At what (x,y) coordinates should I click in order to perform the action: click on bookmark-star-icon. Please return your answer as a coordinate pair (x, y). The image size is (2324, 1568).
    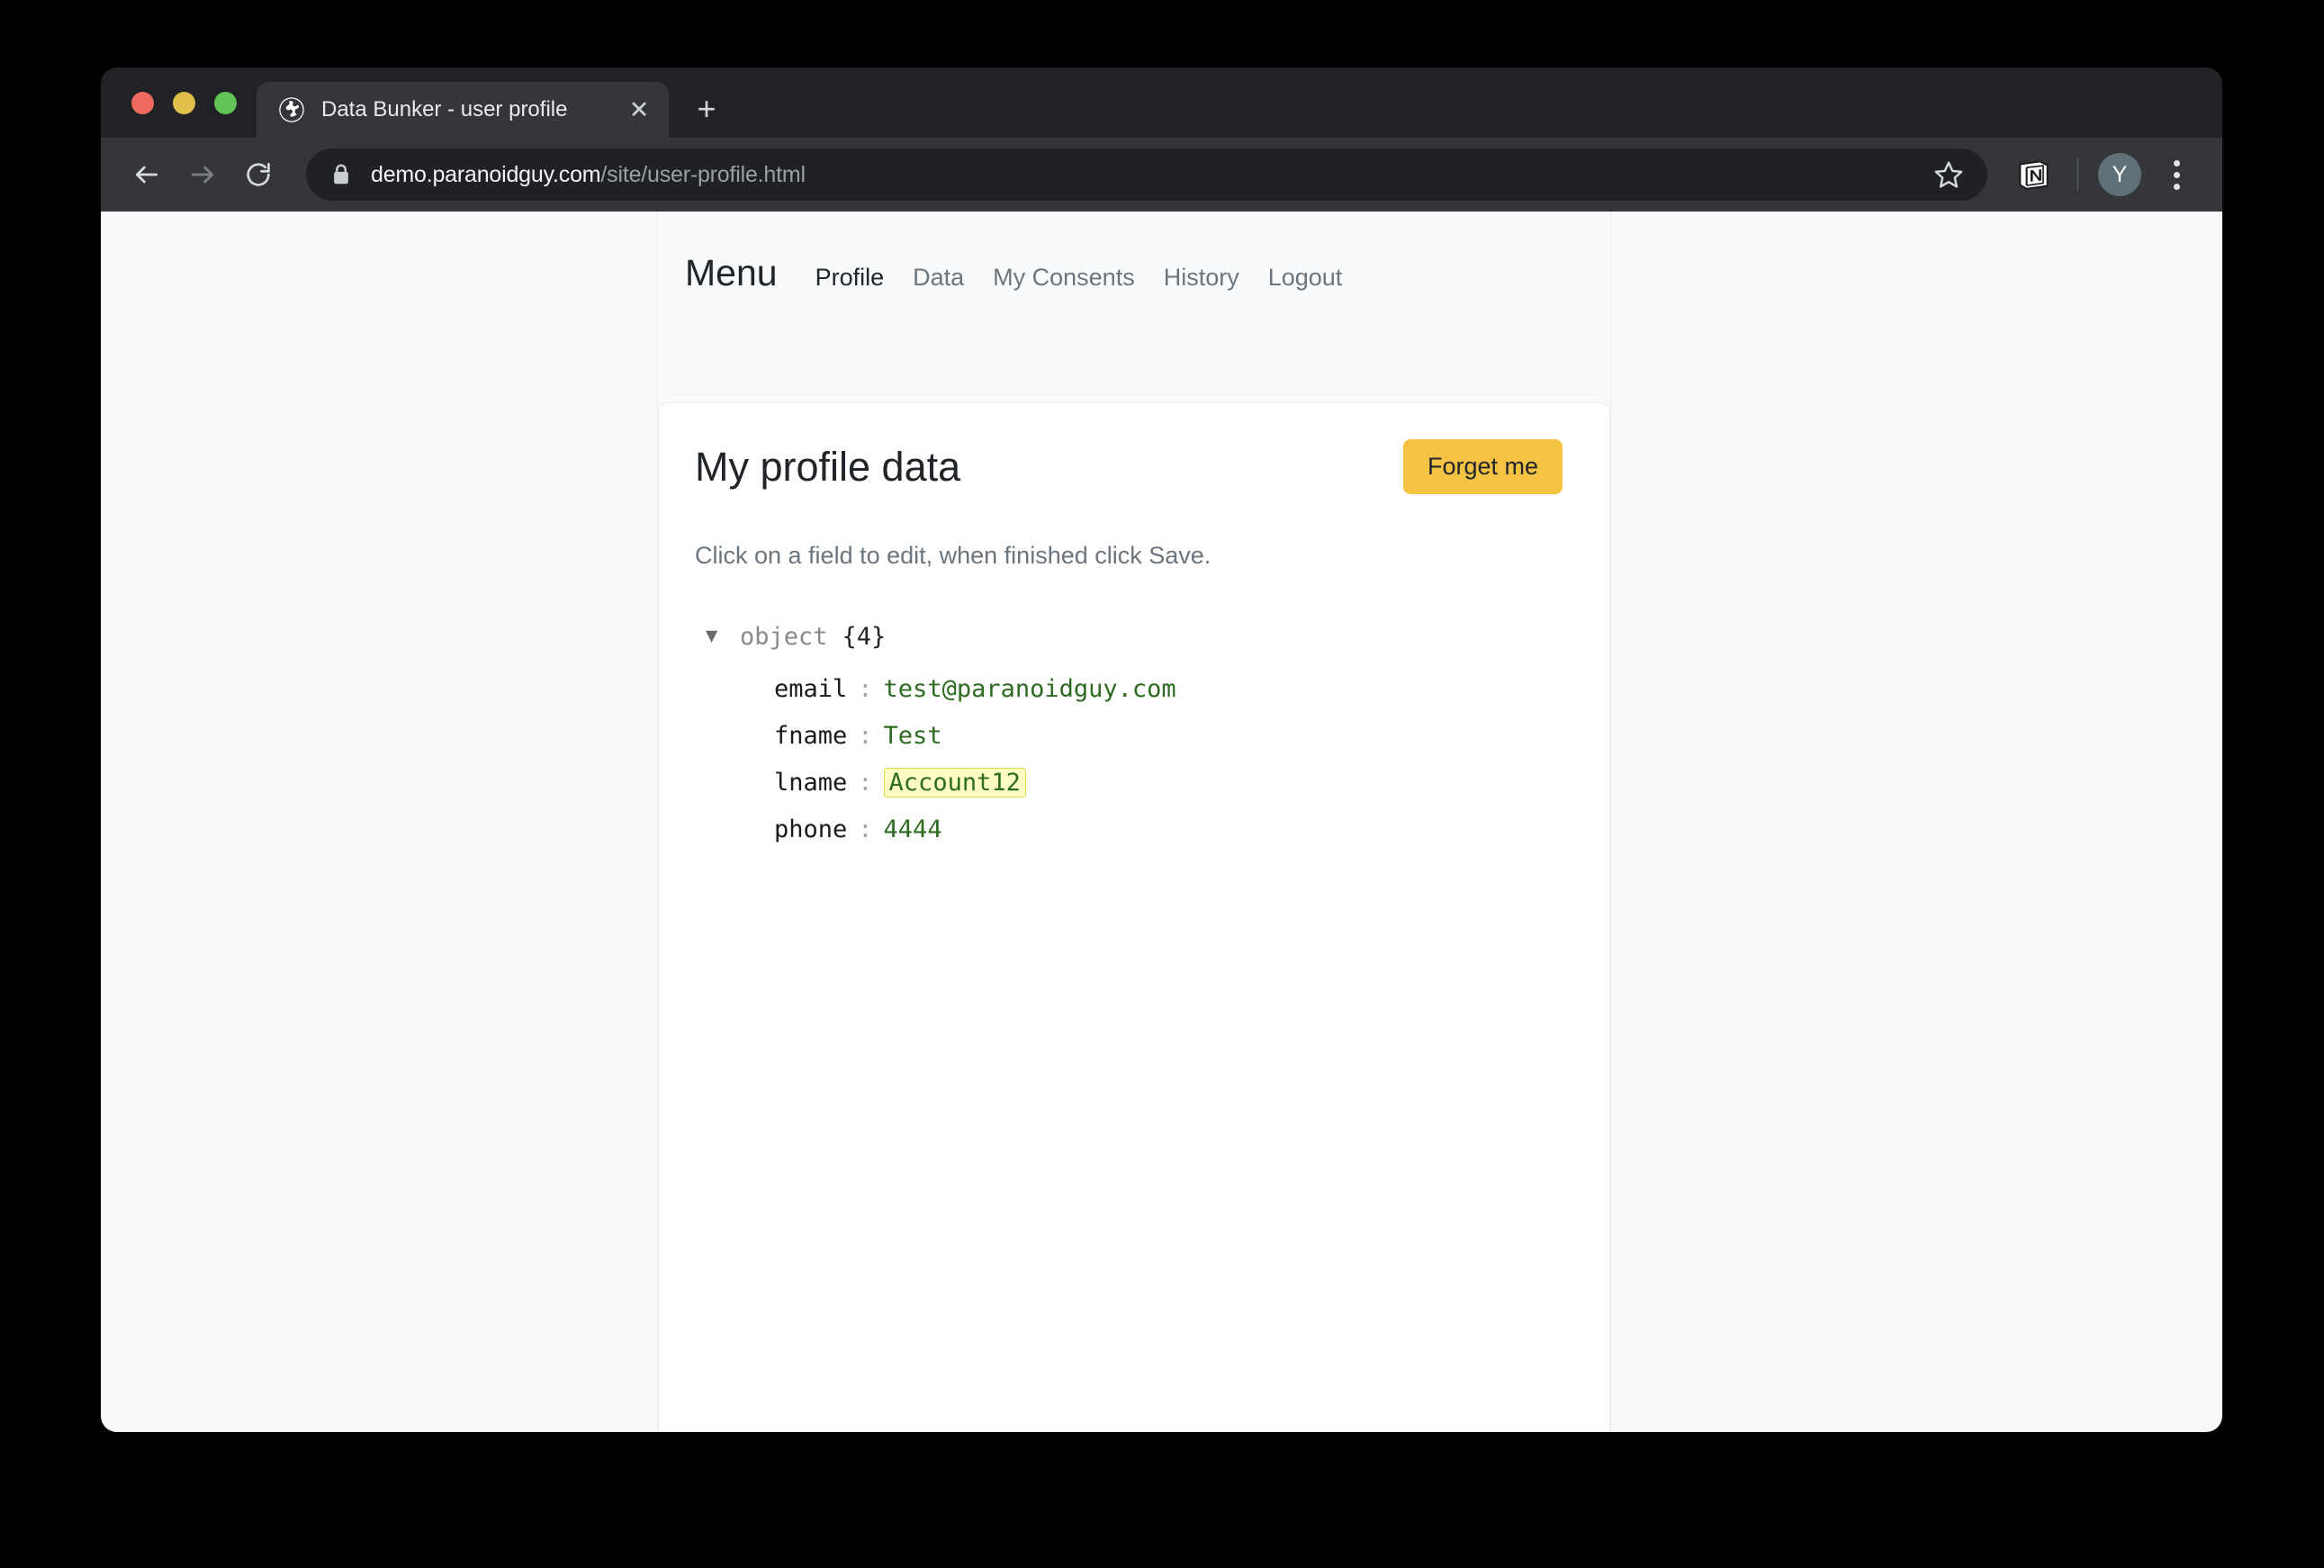
    Looking at the image, I should click on (1948, 175).